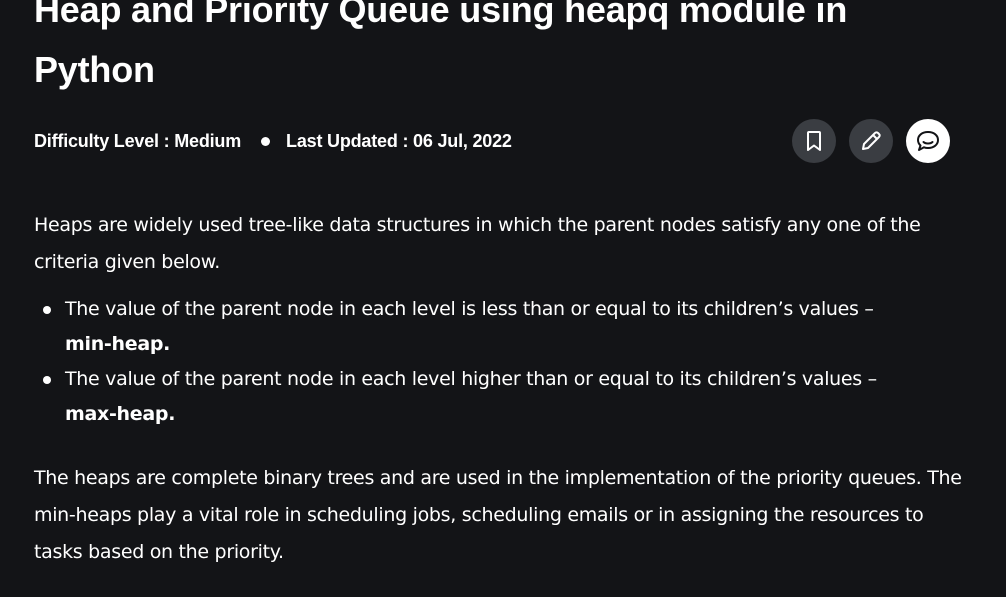  I want to click on article-actions, so click(871, 141).